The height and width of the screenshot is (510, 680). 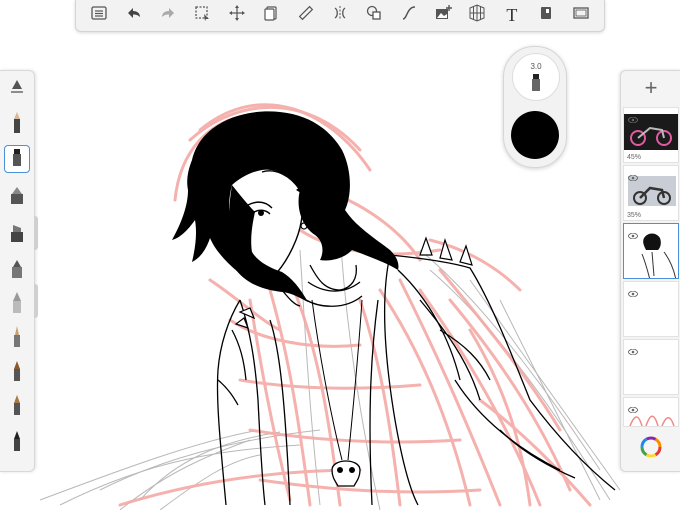 What do you see at coordinates (535, 107) in the screenshot?
I see `brush-puck: 3.0` at bounding box center [535, 107].